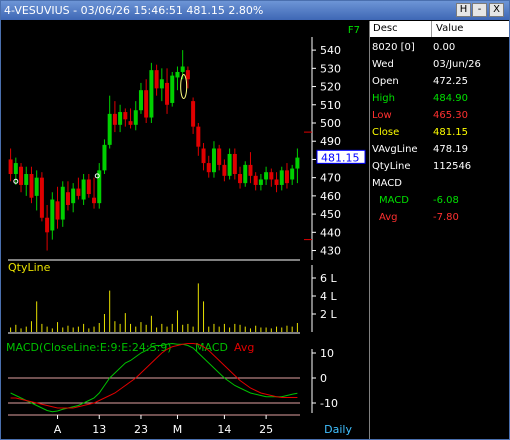 The height and width of the screenshot is (440, 510). I want to click on qty-axis-label: 6 L, so click(328, 278).